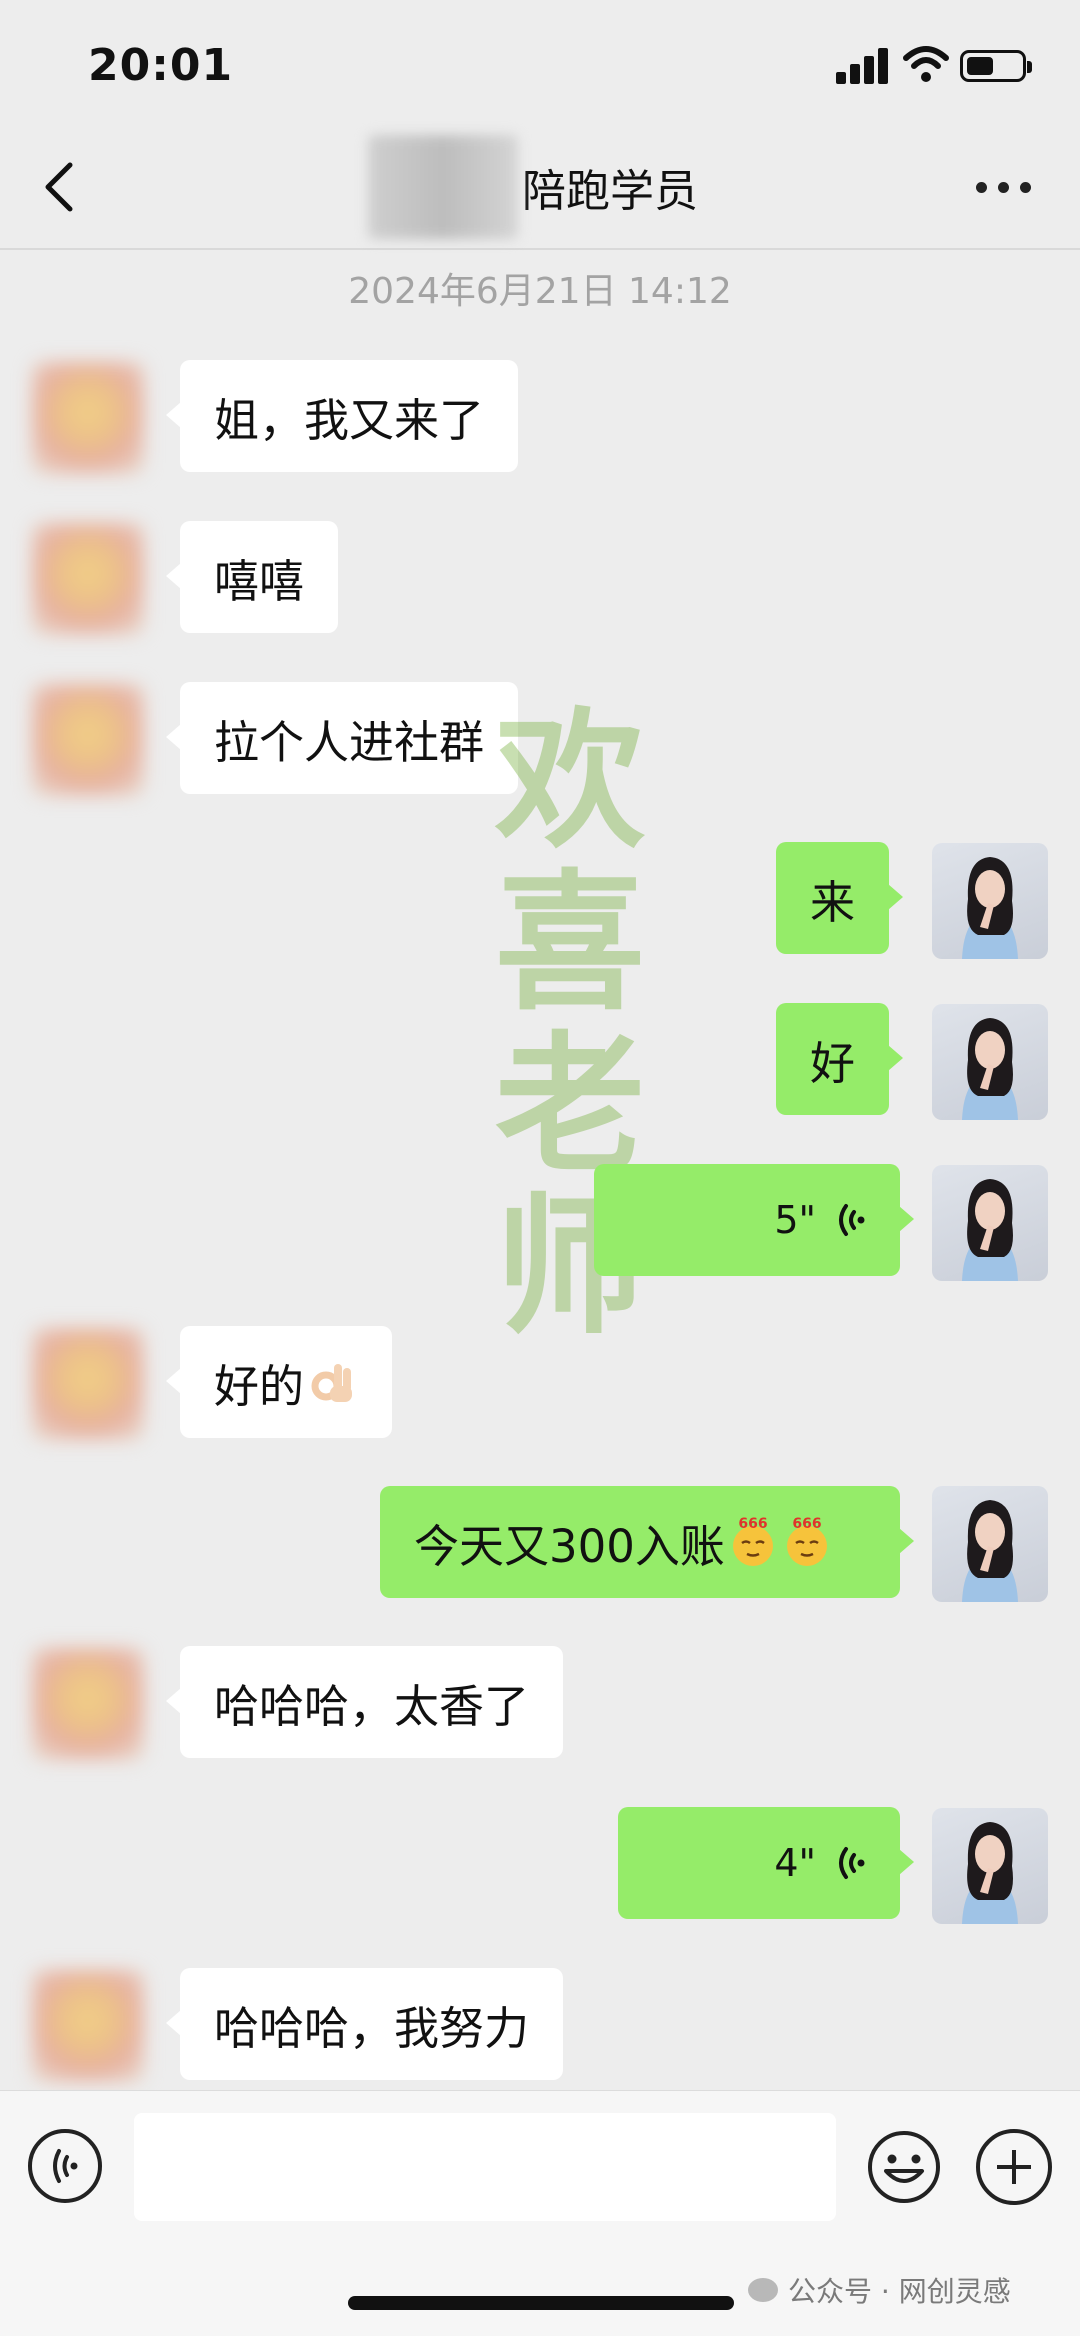 Image resolution: width=1080 pixels, height=2336 pixels. What do you see at coordinates (540, 291) in the screenshot?
I see `message-timestamp: 2024年6月21日 14:12` at bounding box center [540, 291].